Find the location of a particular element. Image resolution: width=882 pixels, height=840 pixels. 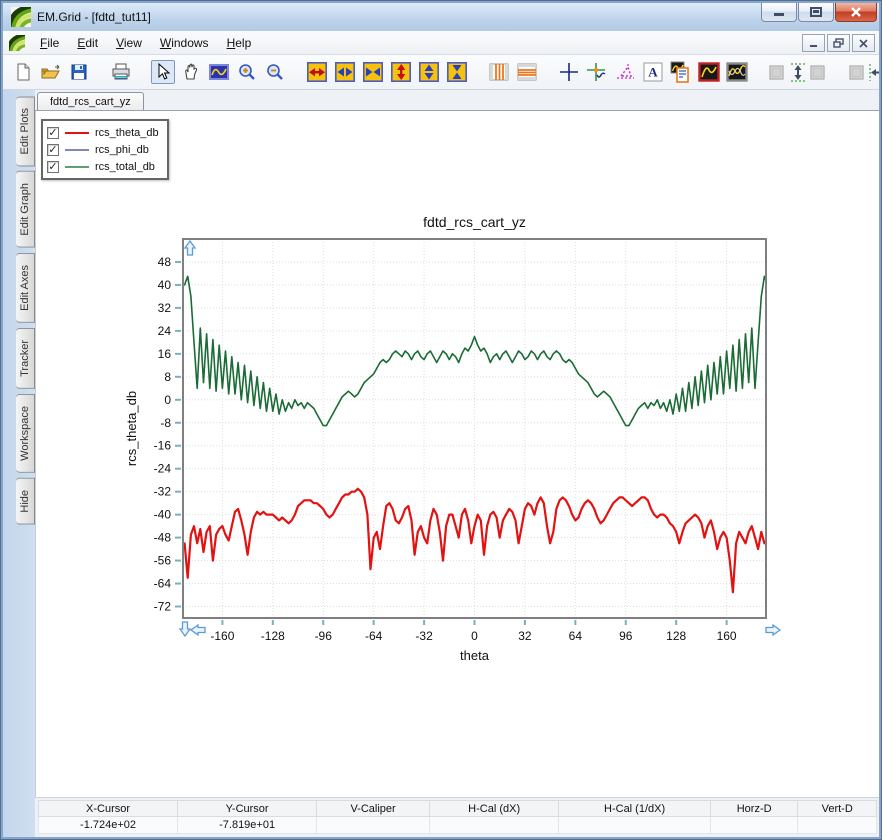

pan-tool-button is located at coordinates (191, 72).